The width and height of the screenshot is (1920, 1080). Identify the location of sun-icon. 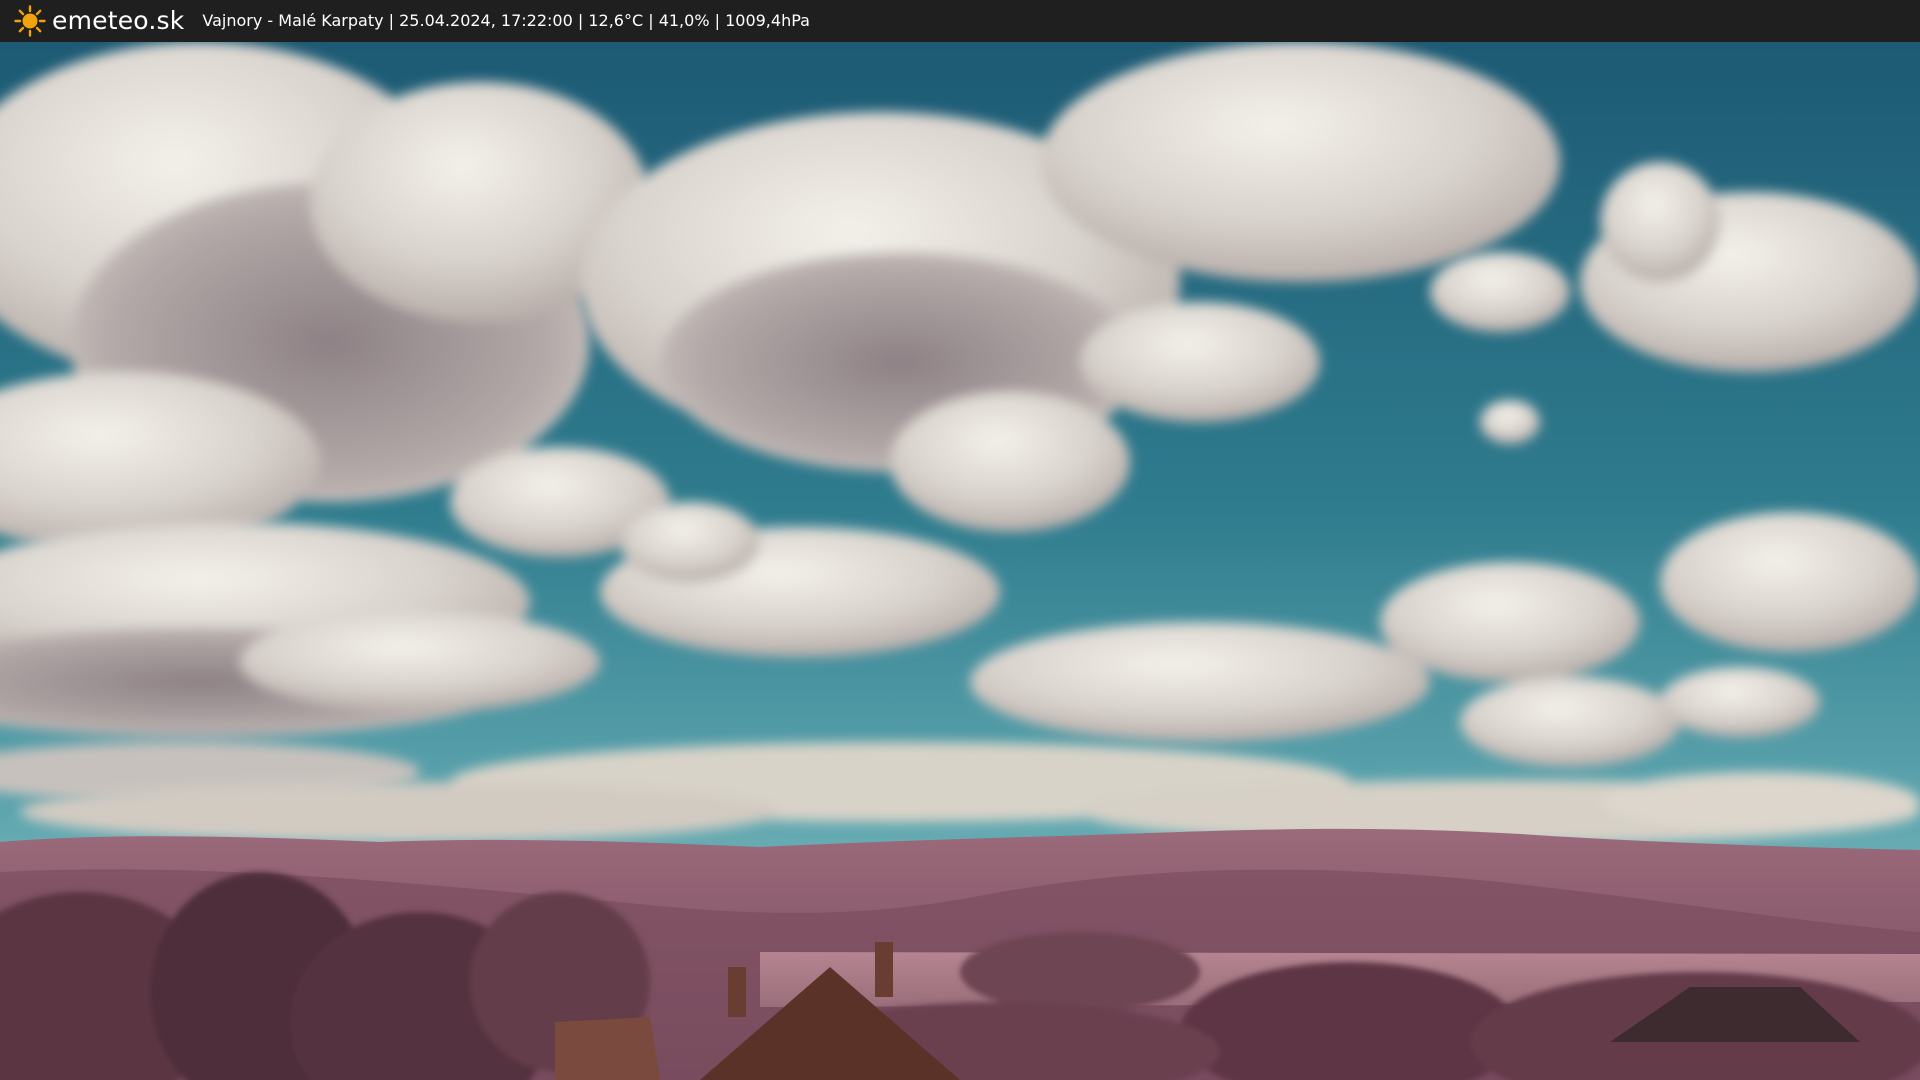
(30, 21).